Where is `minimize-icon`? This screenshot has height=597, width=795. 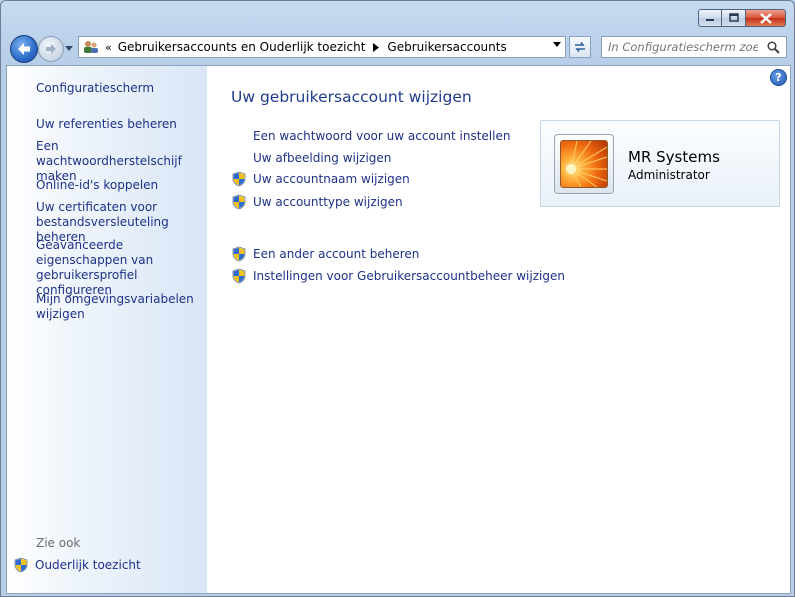
minimize-icon is located at coordinates (710, 20).